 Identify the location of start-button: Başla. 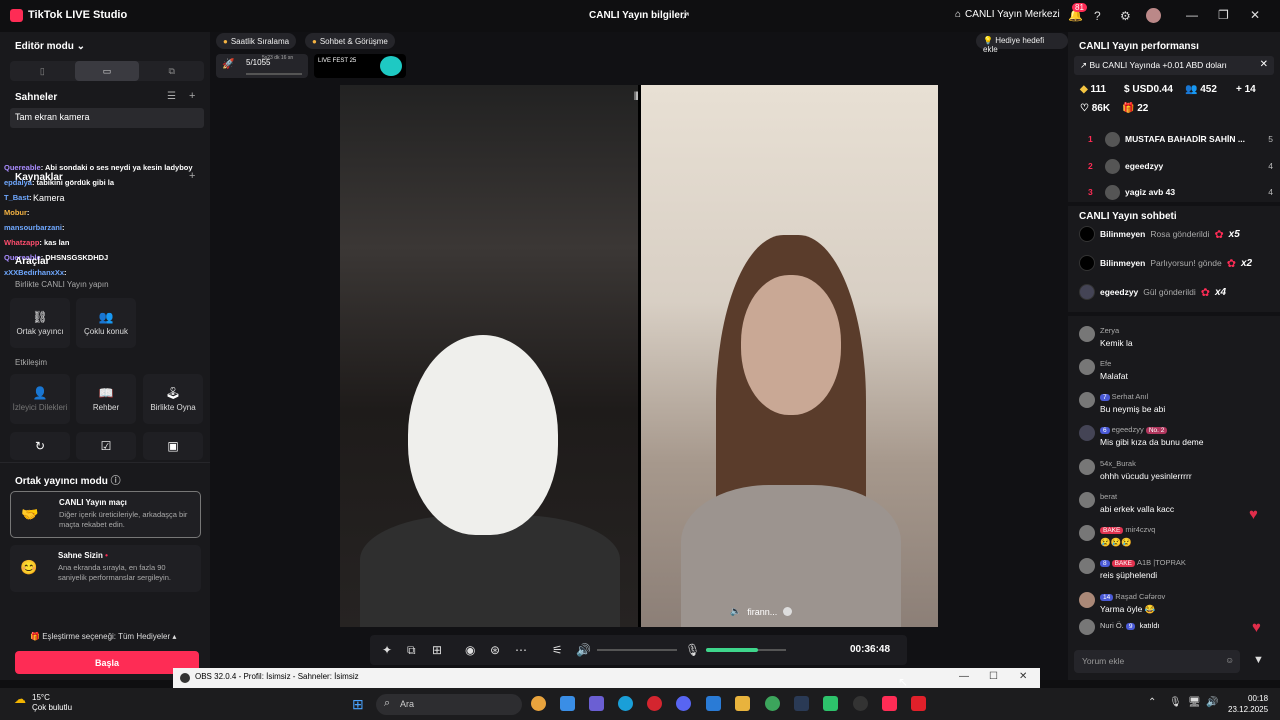
(107, 662).